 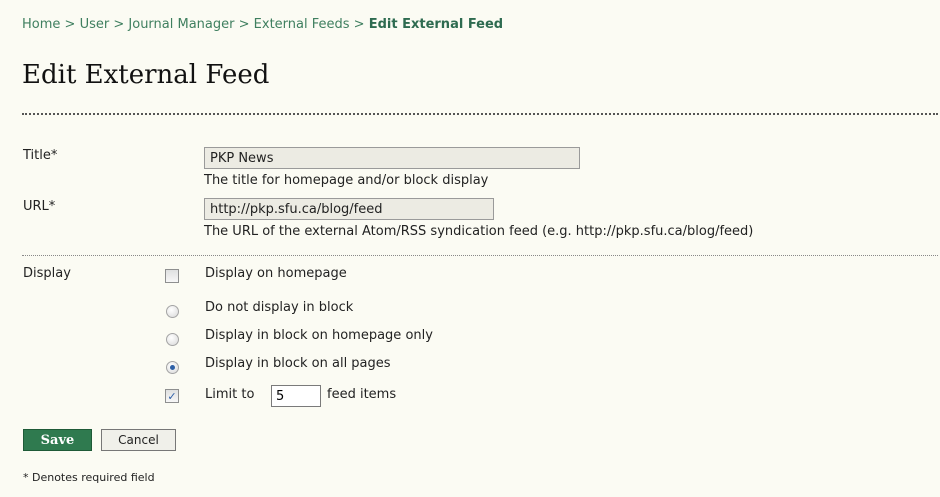 What do you see at coordinates (480, 255) in the screenshot?
I see `section-divider` at bounding box center [480, 255].